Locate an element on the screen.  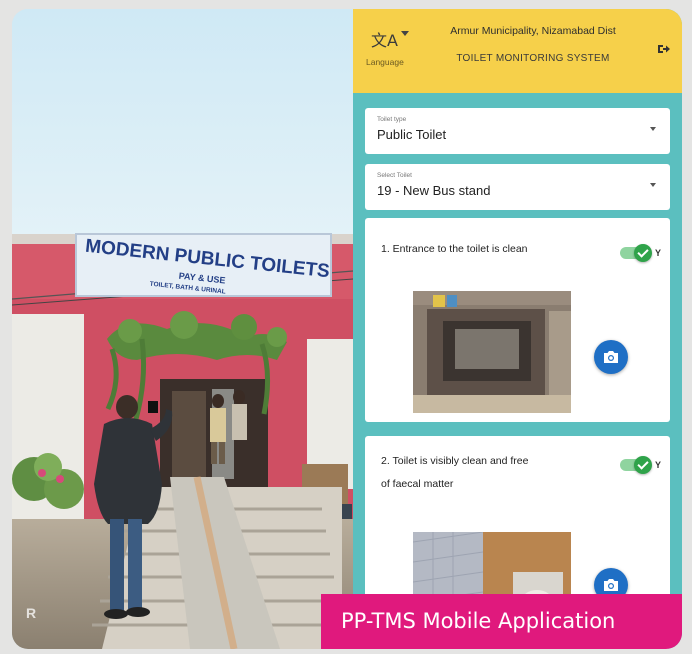
question-1-toggle is located at coordinates (636, 253).